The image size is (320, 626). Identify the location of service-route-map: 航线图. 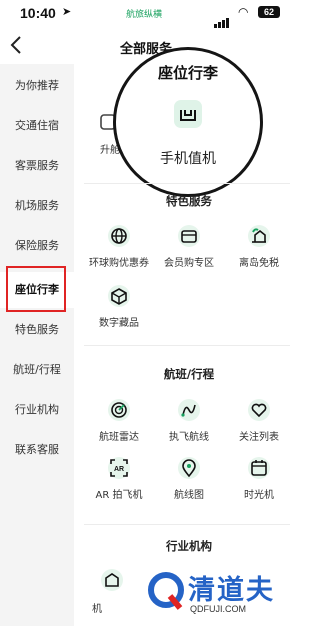
(189, 478).